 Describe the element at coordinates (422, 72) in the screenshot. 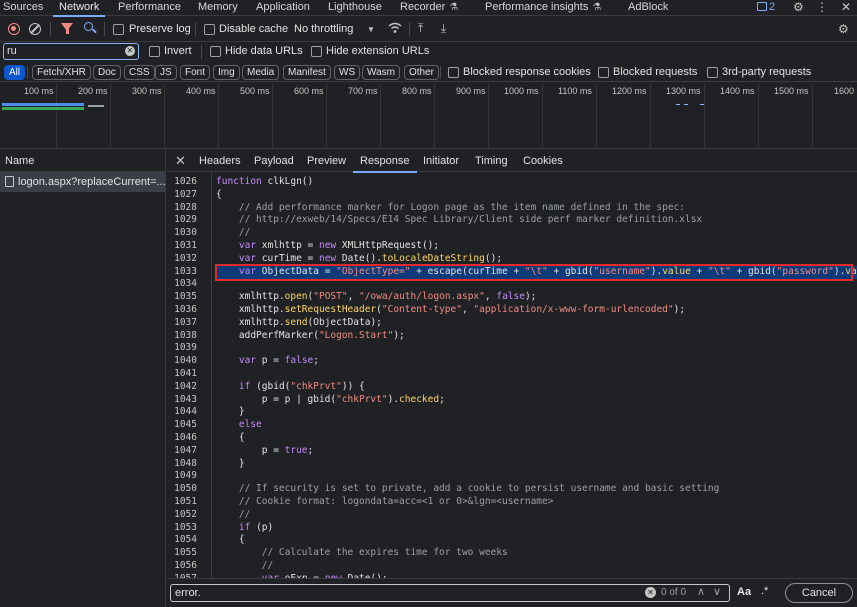

I see `chip-other: Other` at that location.